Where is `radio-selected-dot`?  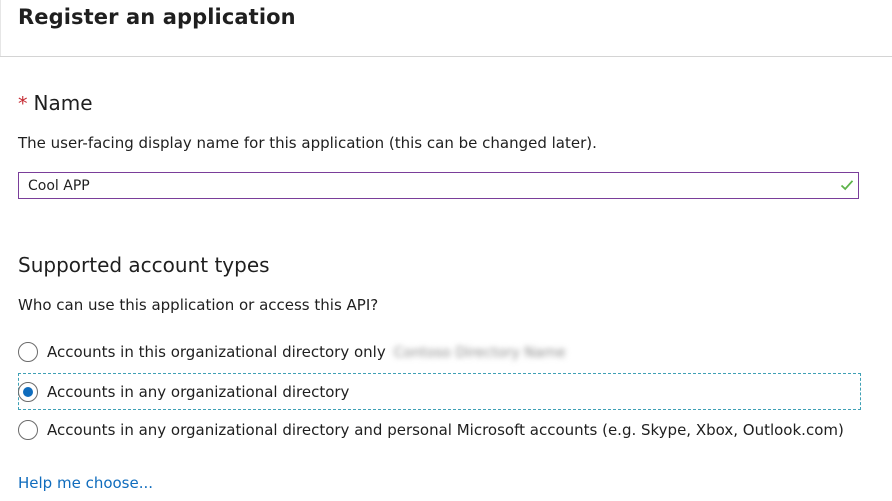
radio-selected-dot is located at coordinates (28, 392).